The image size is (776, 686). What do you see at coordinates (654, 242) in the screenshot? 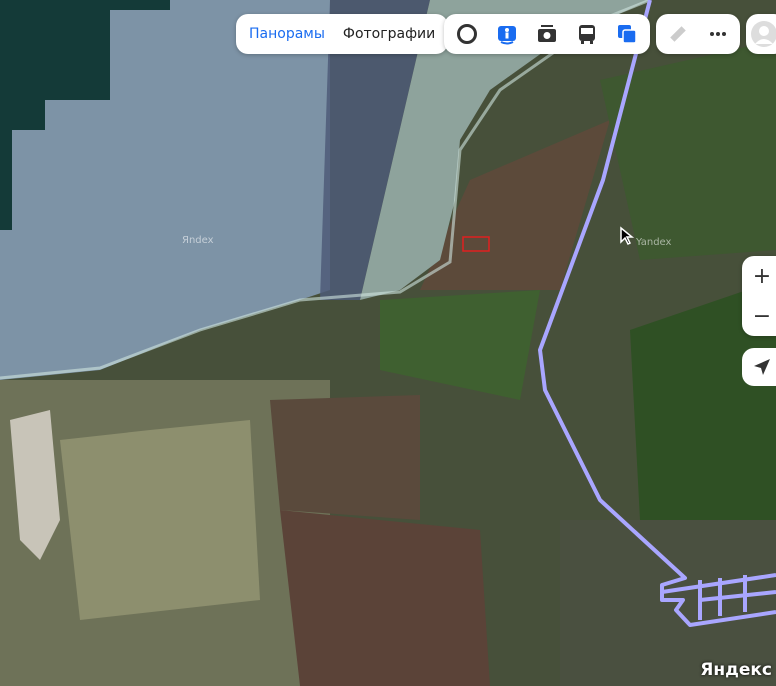
I see `watermark: Yandex` at bounding box center [654, 242].